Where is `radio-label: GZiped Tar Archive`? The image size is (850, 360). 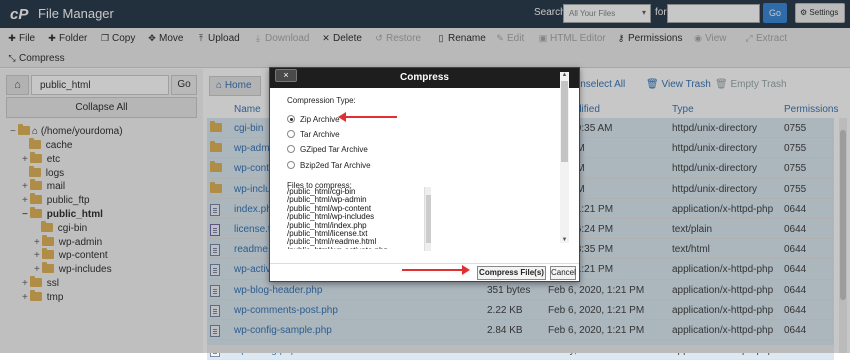 radio-label: GZiped Tar Archive is located at coordinates (334, 149).